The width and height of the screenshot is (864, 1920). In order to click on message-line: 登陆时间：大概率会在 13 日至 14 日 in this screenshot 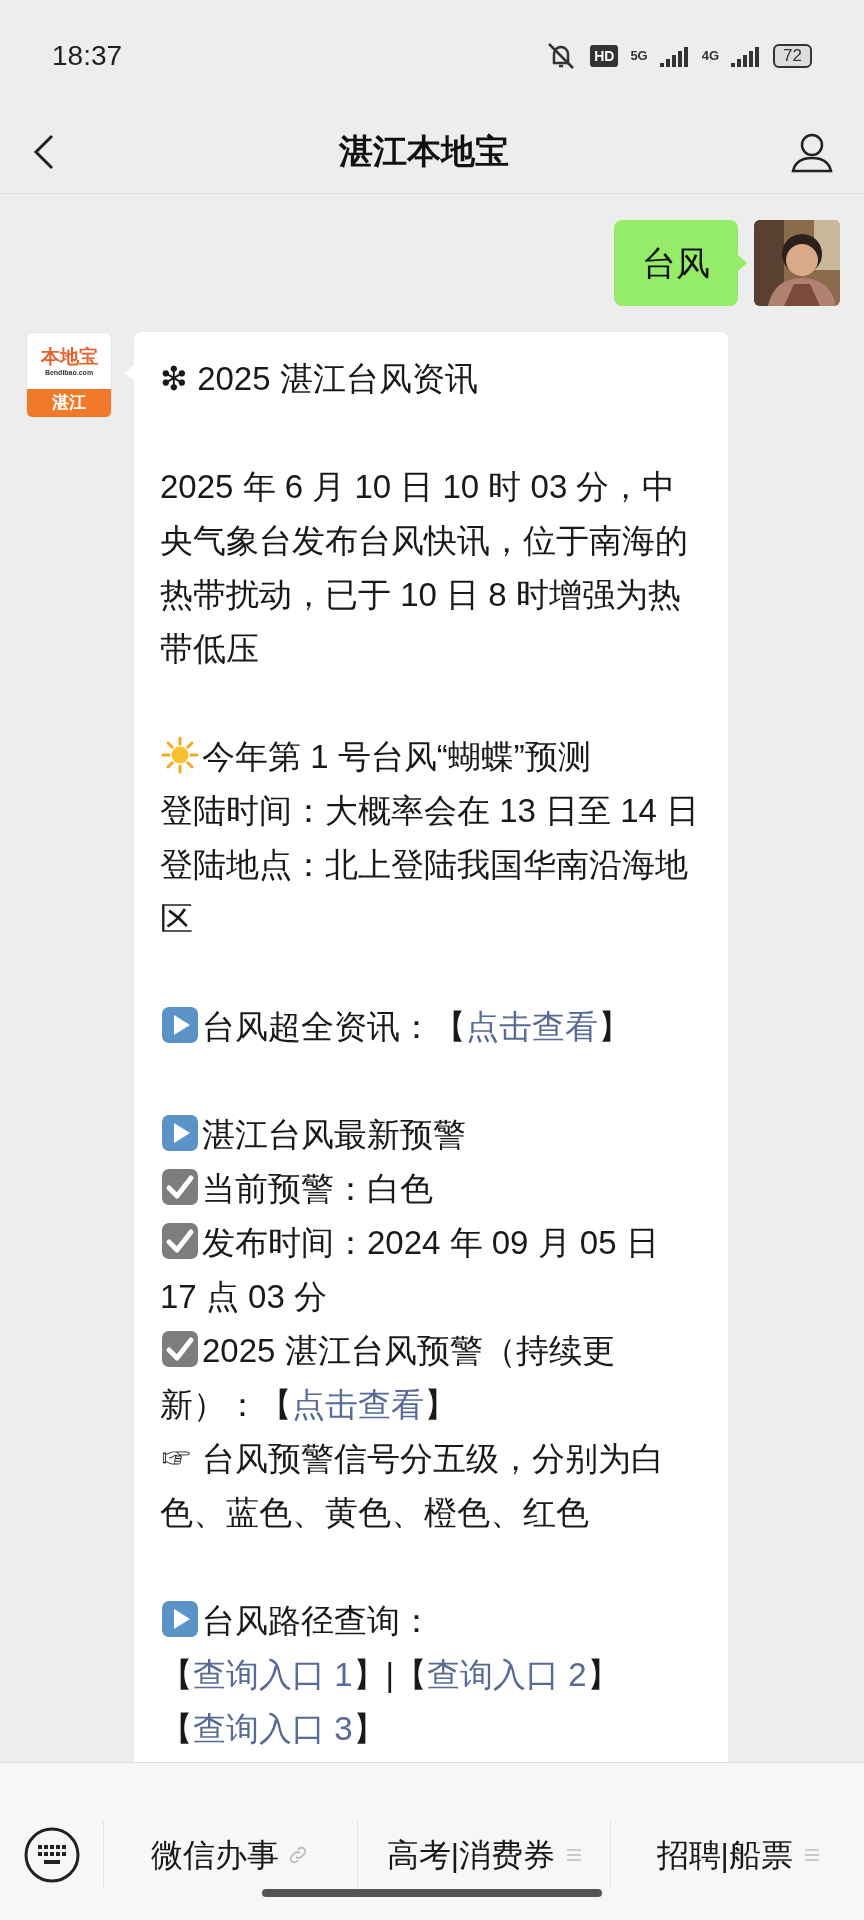, I will do `click(430, 811)`.